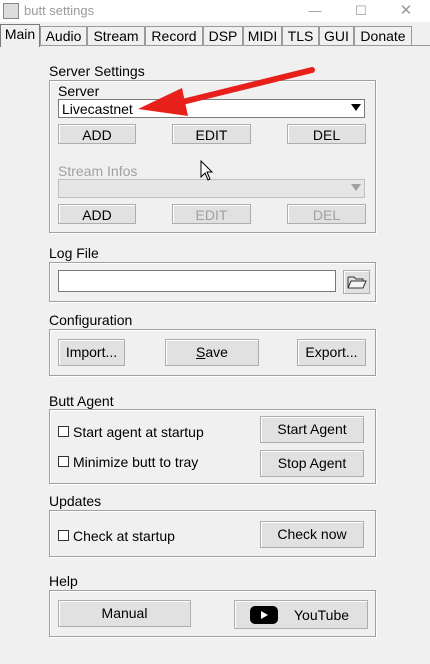  Describe the element at coordinates (124, 613) in the screenshot. I see `manual-button: Manual` at that location.